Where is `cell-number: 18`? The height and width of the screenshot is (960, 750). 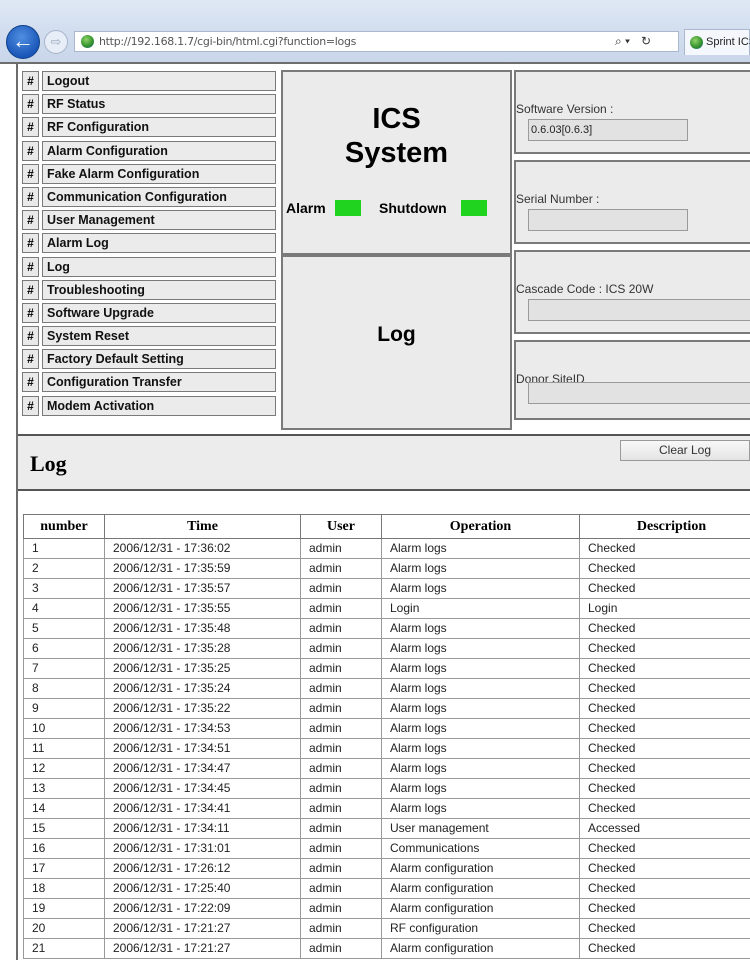 cell-number: 18 is located at coordinates (64, 889).